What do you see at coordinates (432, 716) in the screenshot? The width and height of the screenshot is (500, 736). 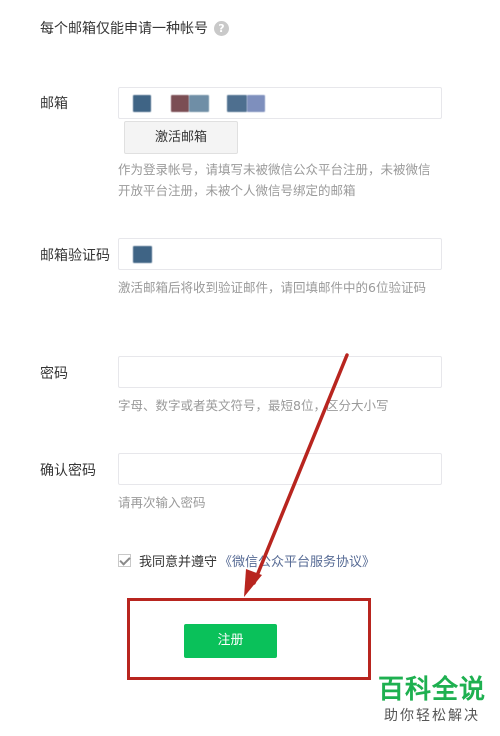 I see `watermark-sub: 助你轻松解决` at bounding box center [432, 716].